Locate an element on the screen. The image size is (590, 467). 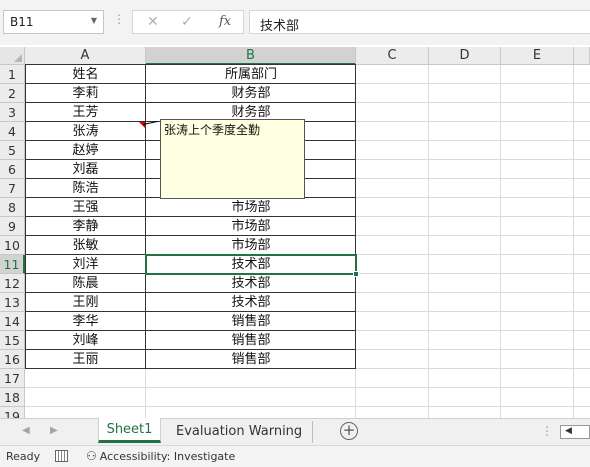
cell-b14: 销售部 is located at coordinates (251, 321).